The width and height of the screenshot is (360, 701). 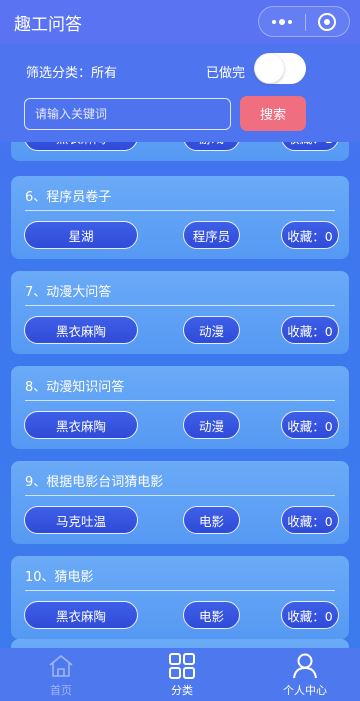 I want to click on list-item: 9、根据电影台词猜电影 马克吐温 电影 收藏：0, so click(x=180, y=502).